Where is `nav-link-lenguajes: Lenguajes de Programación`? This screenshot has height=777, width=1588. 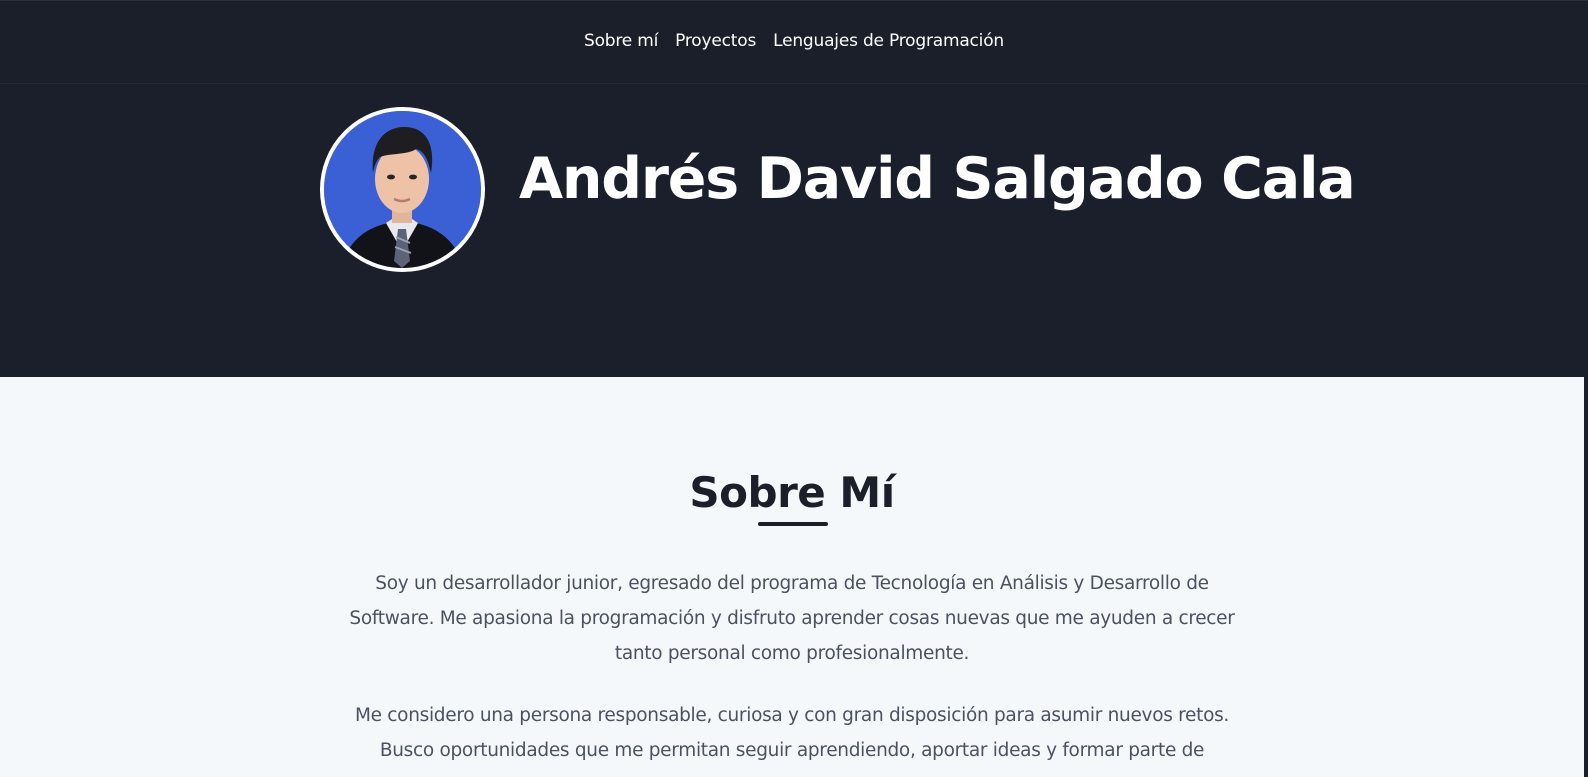 nav-link-lenguajes: Lenguajes de Programación is located at coordinates (888, 41).